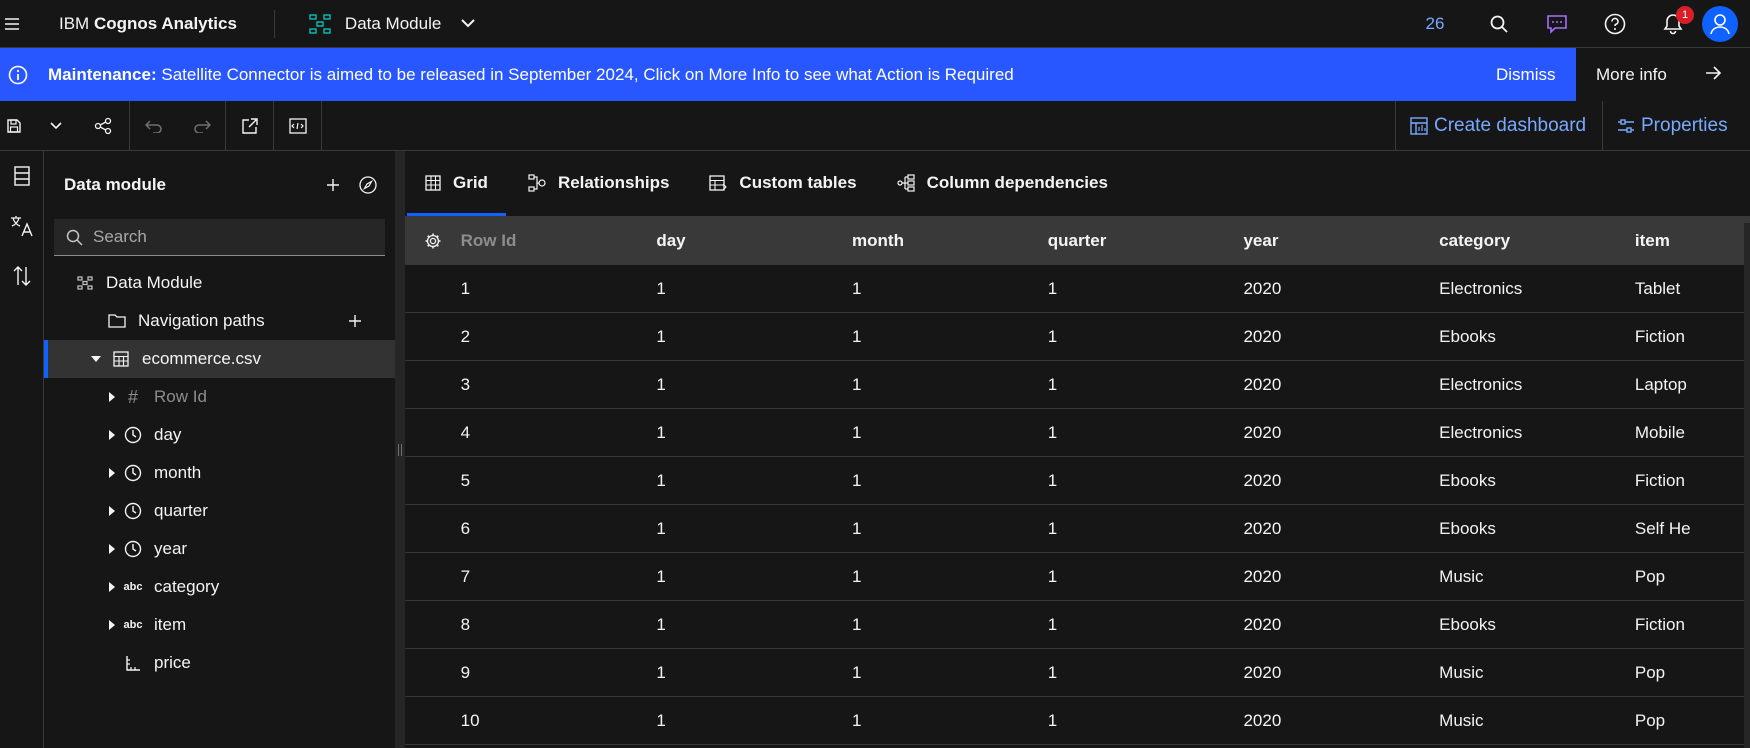 This screenshot has height=748, width=1750. What do you see at coordinates (400, 449) in the screenshot?
I see `panel-resize-handle` at bounding box center [400, 449].